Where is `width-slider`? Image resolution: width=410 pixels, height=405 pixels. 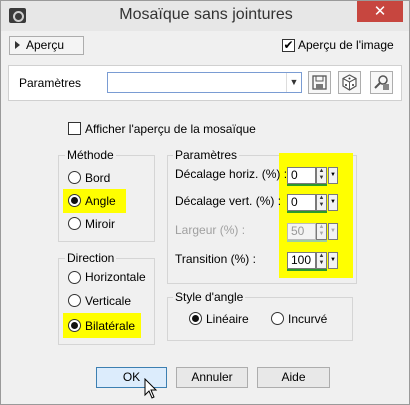
width-slider is located at coordinates (307, 241).